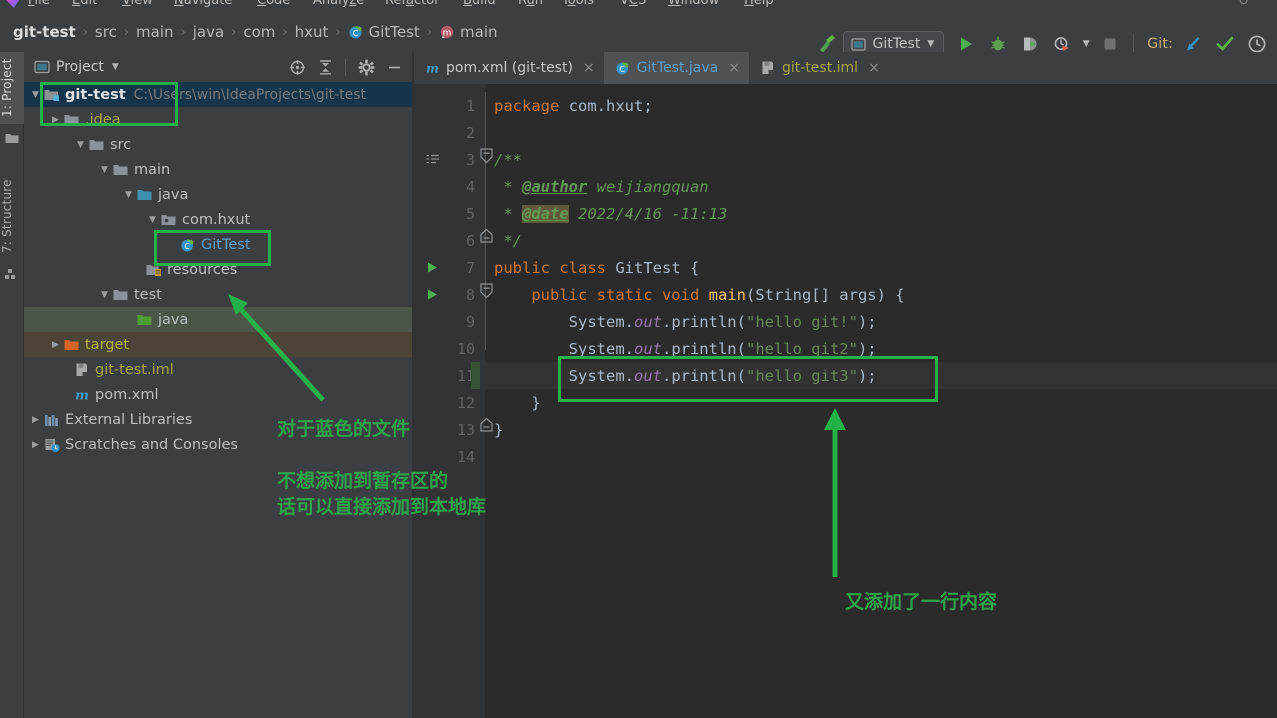 This screenshot has width=1277, height=718. I want to click on tree-item-label: src, so click(121, 144).